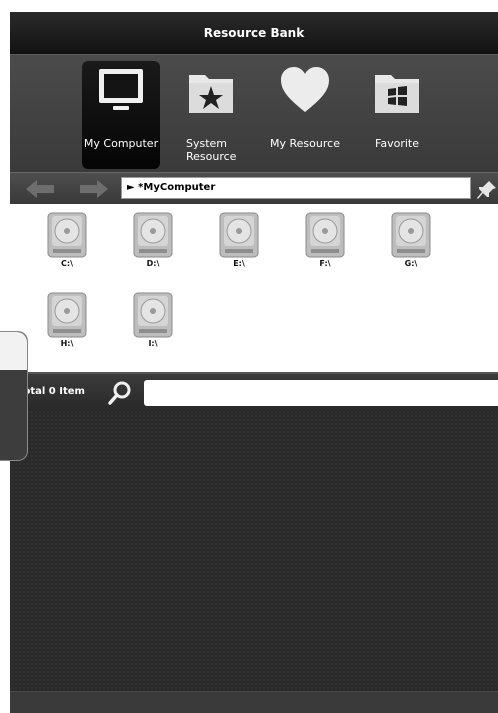  What do you see at coordinates (397, 94) in the screenshot?
I see `windows-folder-icon` at bounding box center [397, 94].